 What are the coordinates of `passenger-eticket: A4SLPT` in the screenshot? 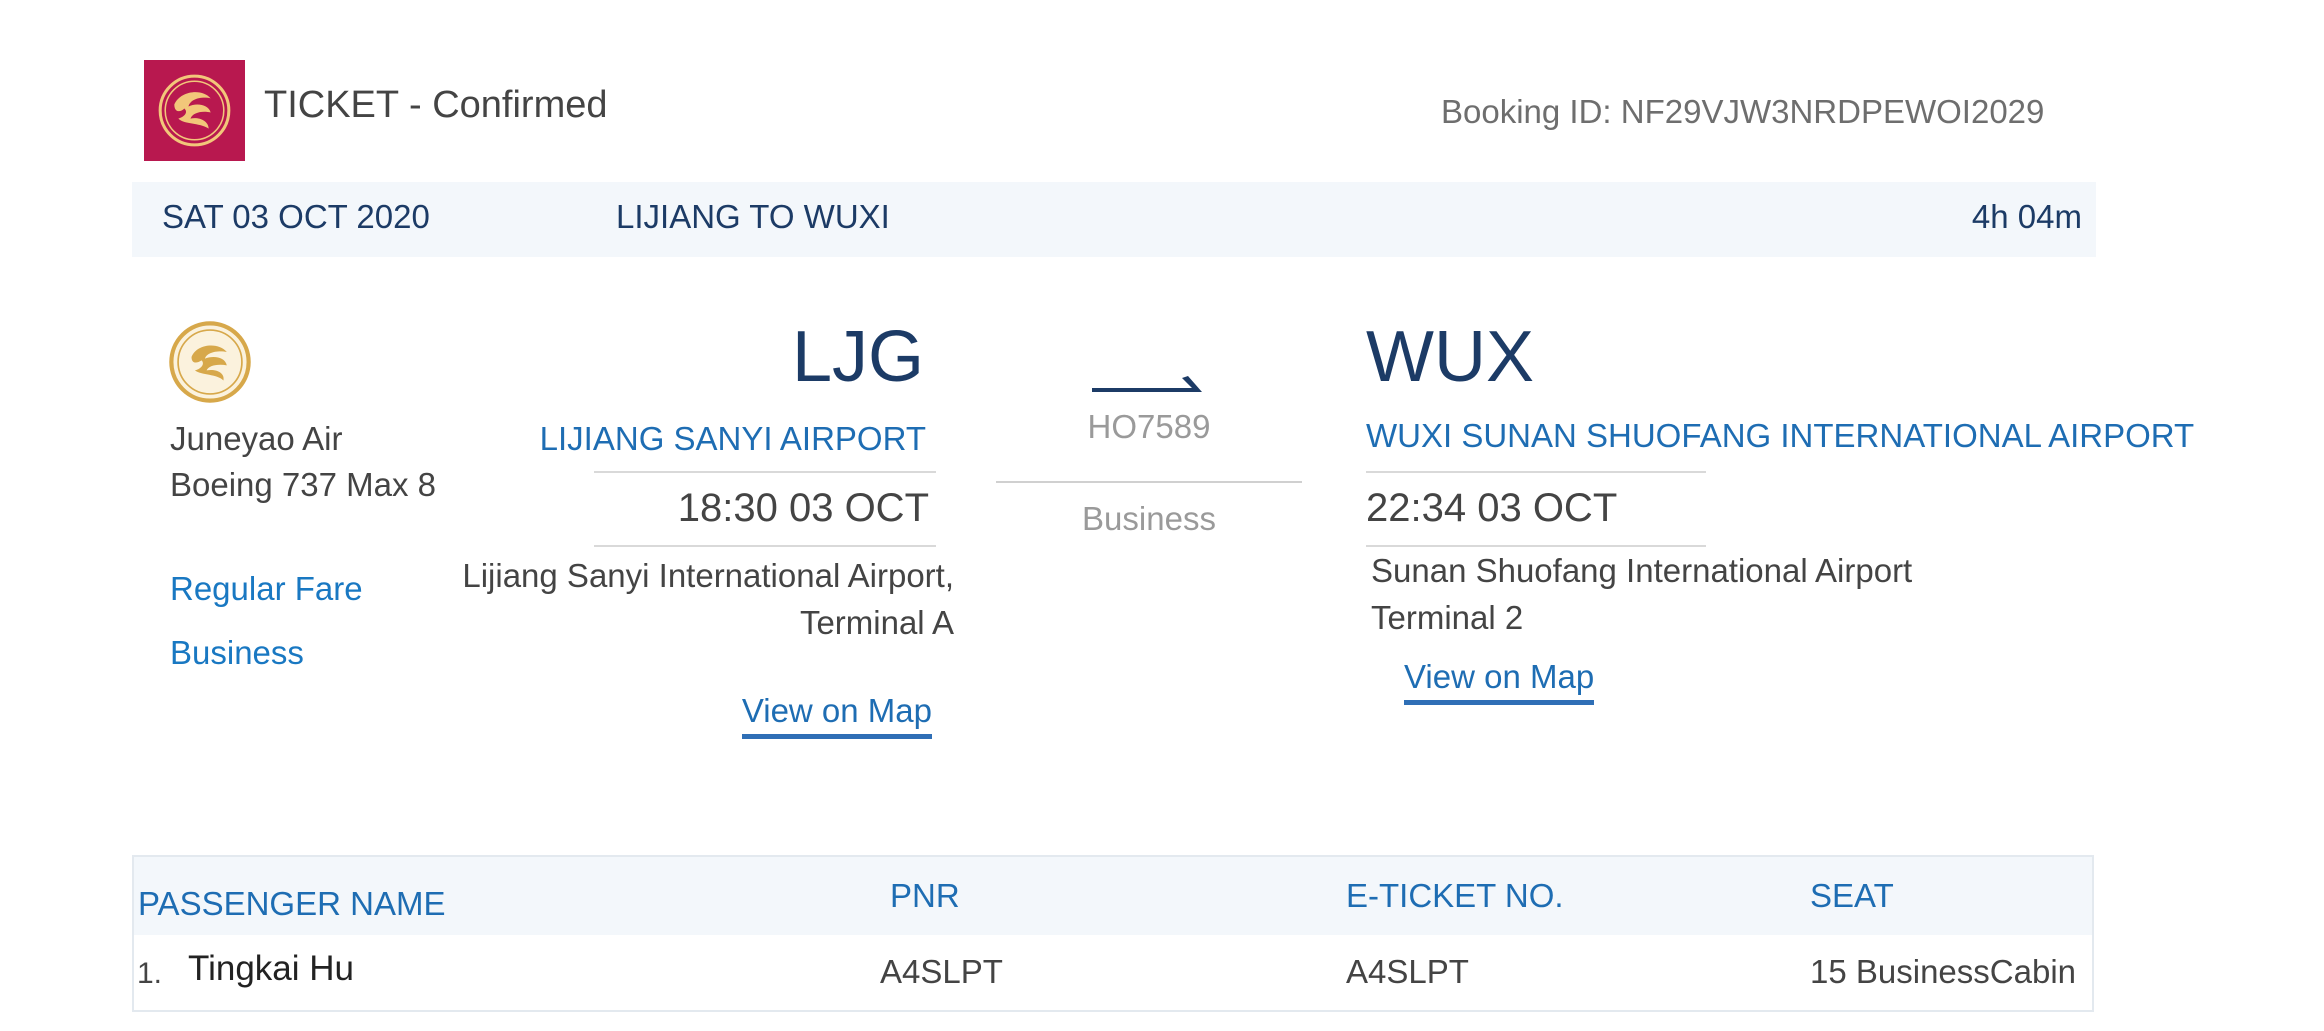 It's located at (1407, 971).